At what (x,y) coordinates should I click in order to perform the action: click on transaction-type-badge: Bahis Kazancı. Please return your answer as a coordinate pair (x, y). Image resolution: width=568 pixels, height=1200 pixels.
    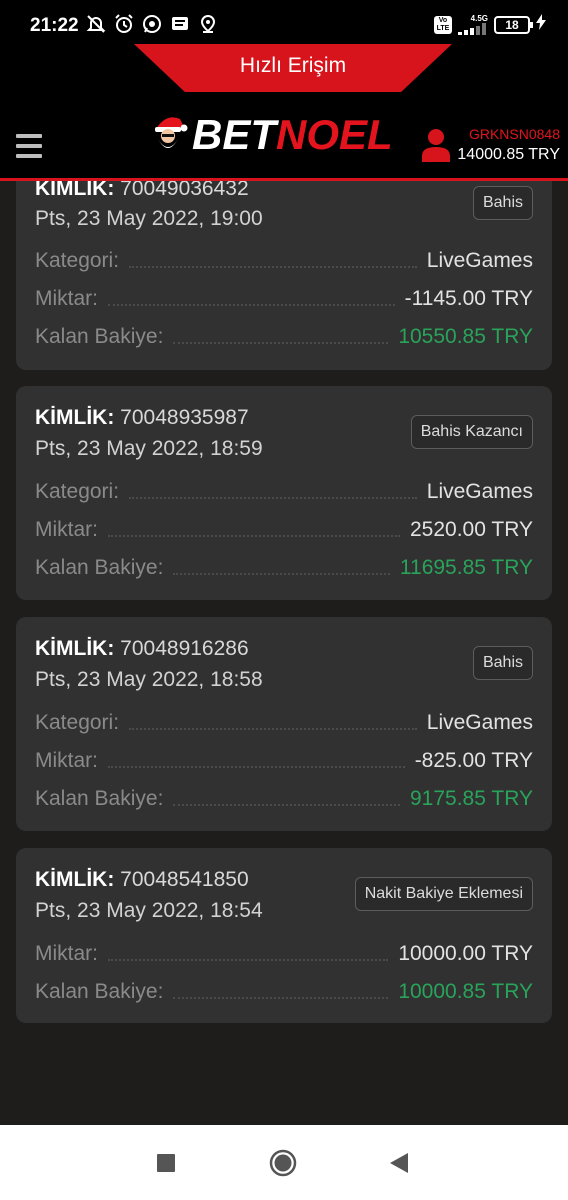
    Looking at the image, I should click on (471, 432).